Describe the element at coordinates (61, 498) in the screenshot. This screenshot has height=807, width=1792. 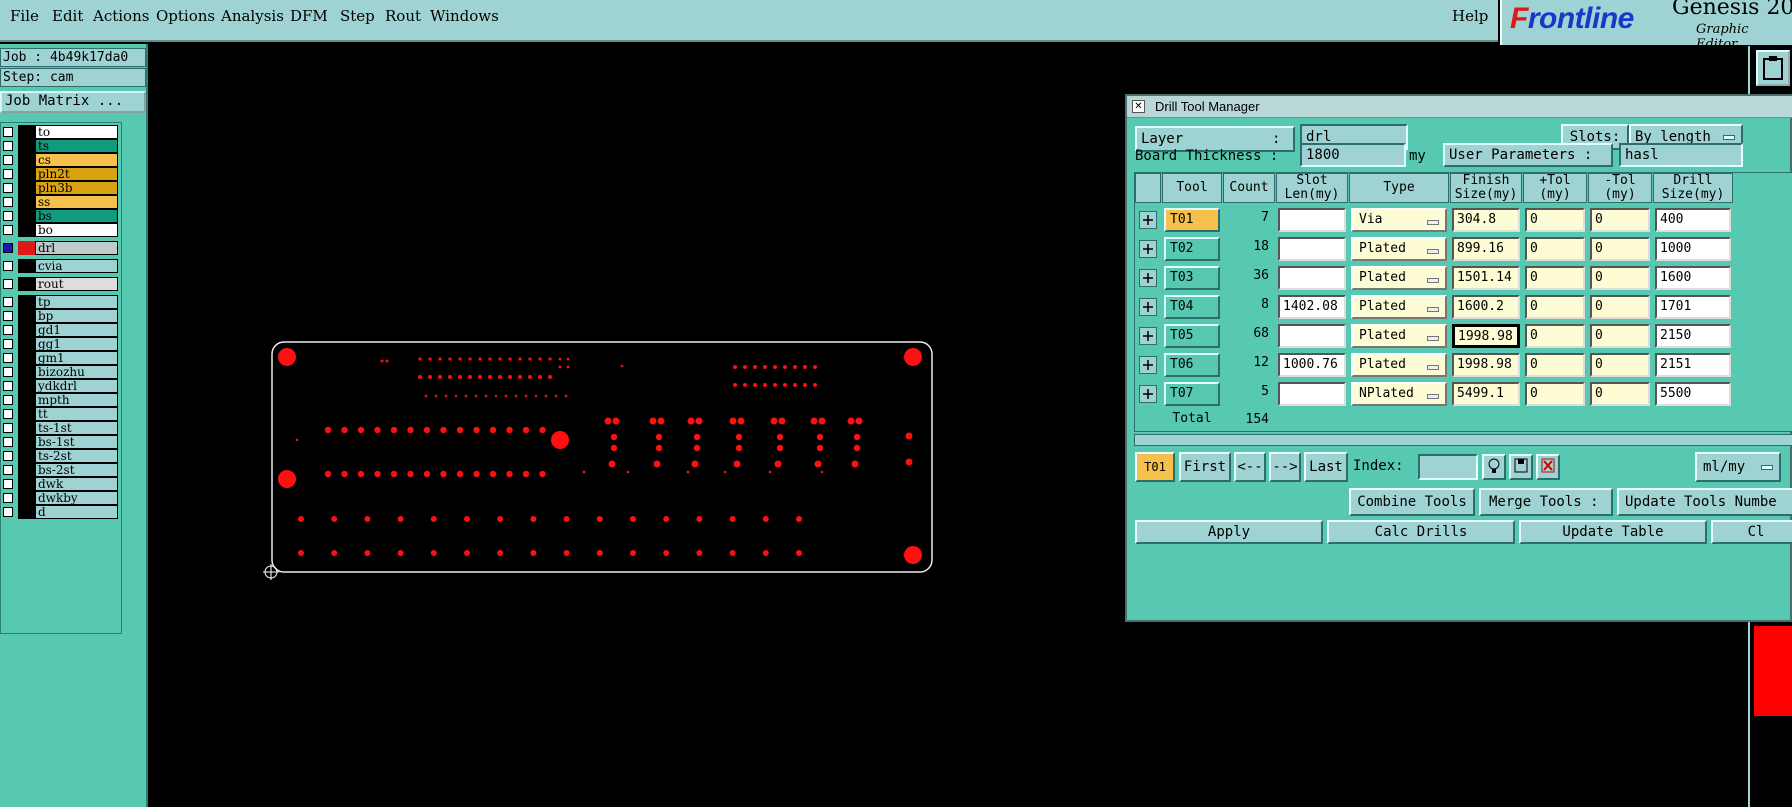
I see `layer-row-dwkby: dwkby` at that location.